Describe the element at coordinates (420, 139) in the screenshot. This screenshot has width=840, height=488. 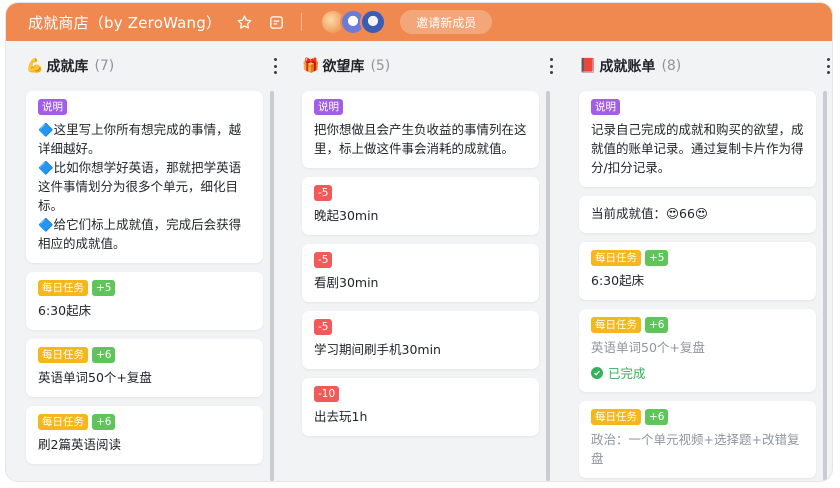
I see `card-text: 把你想做且会产生负收益的事情列在这里，标上做这件事会消耗的成就值。` at that location.